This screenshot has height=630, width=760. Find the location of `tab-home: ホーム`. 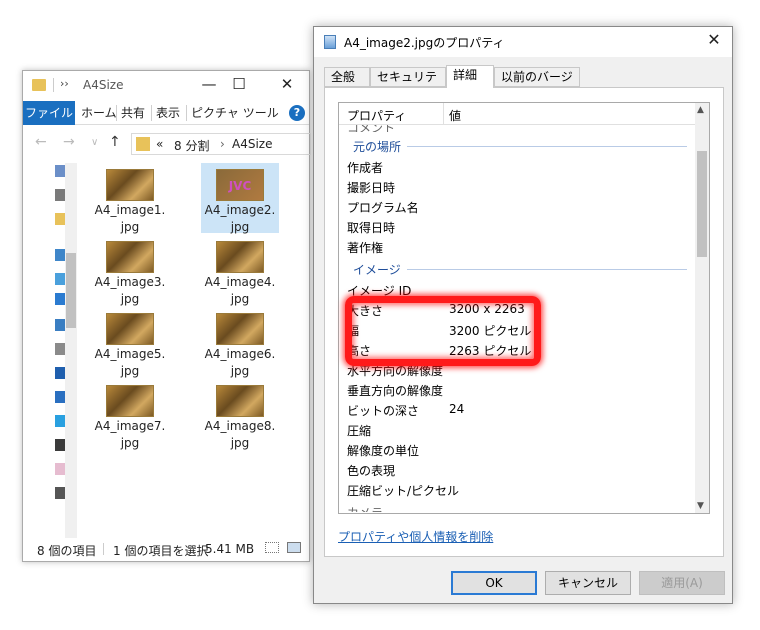

tab-home: ホーム is located at coordinates (99, 113).